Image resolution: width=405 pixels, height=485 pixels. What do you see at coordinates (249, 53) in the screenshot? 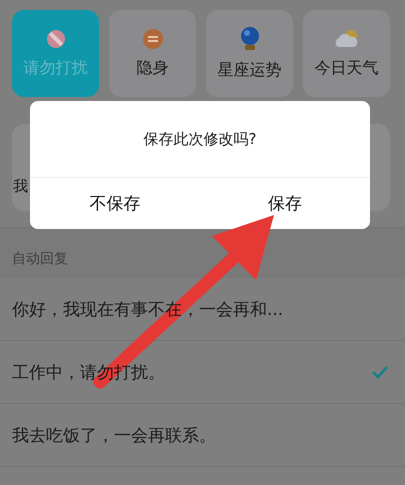
I see `mode-tile: 星座运势` at bounding box center [249, 53].